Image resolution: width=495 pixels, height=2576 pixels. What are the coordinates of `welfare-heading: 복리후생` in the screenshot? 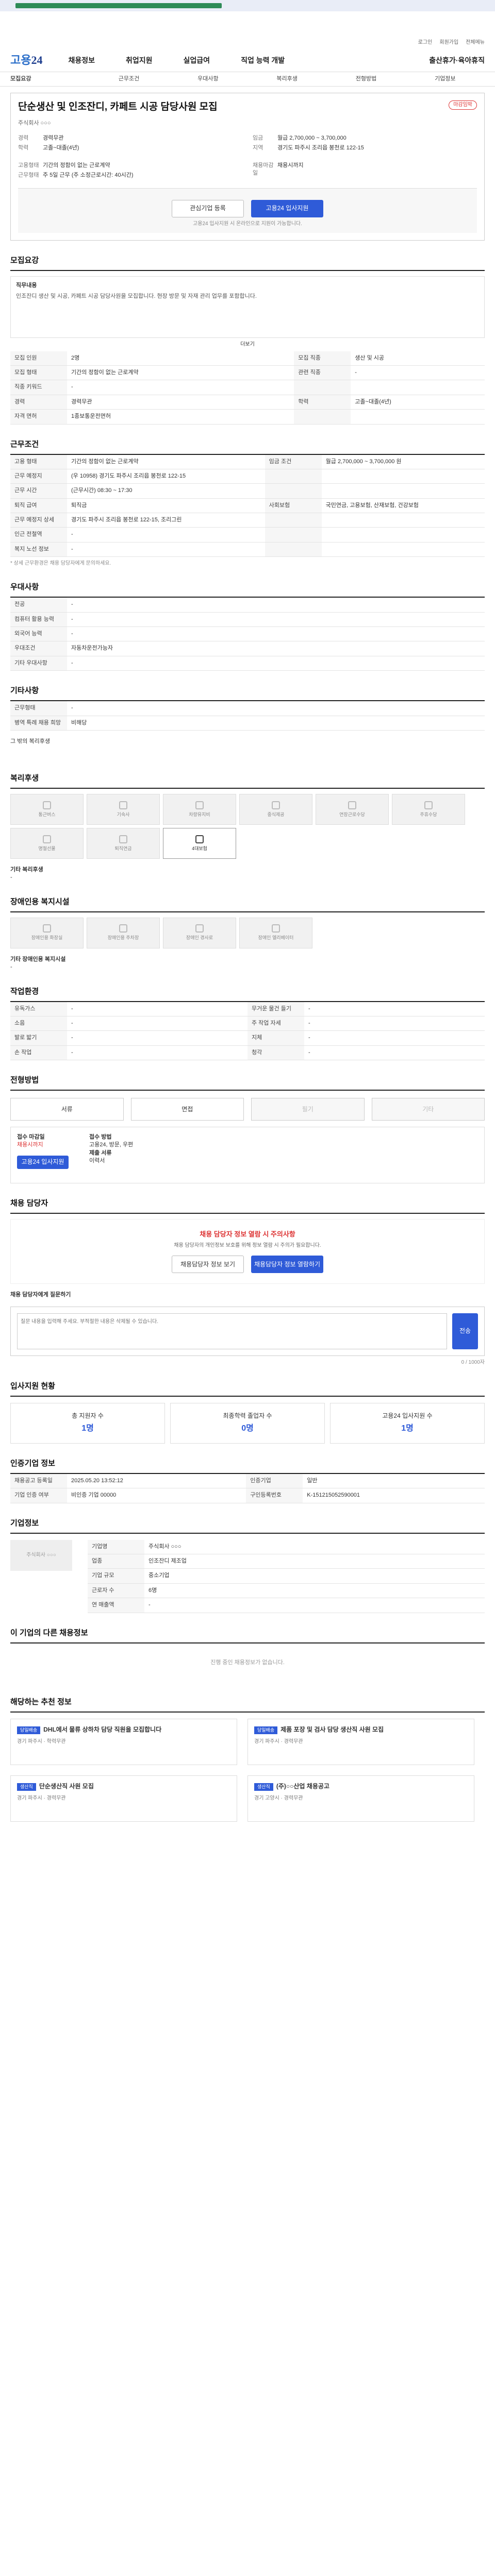 It's located at (247, 781).